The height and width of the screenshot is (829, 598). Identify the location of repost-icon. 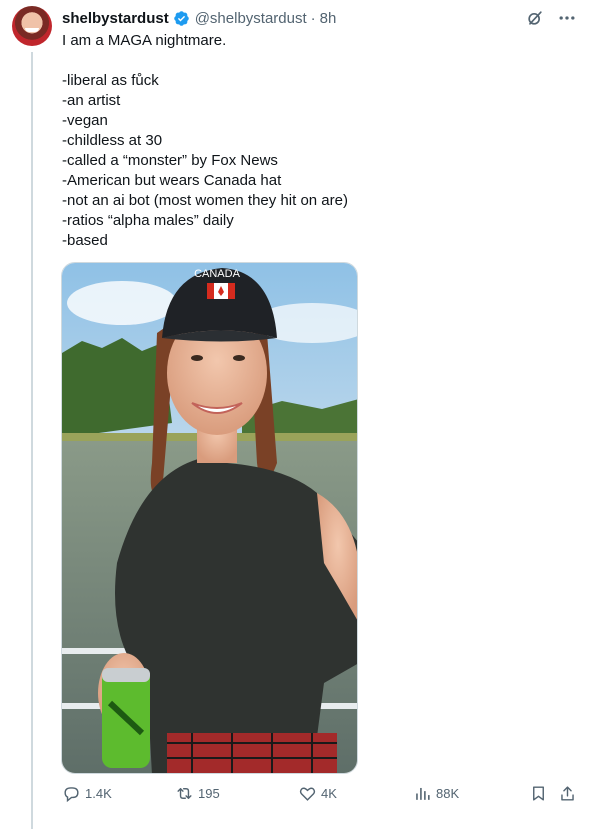
(184, 793).